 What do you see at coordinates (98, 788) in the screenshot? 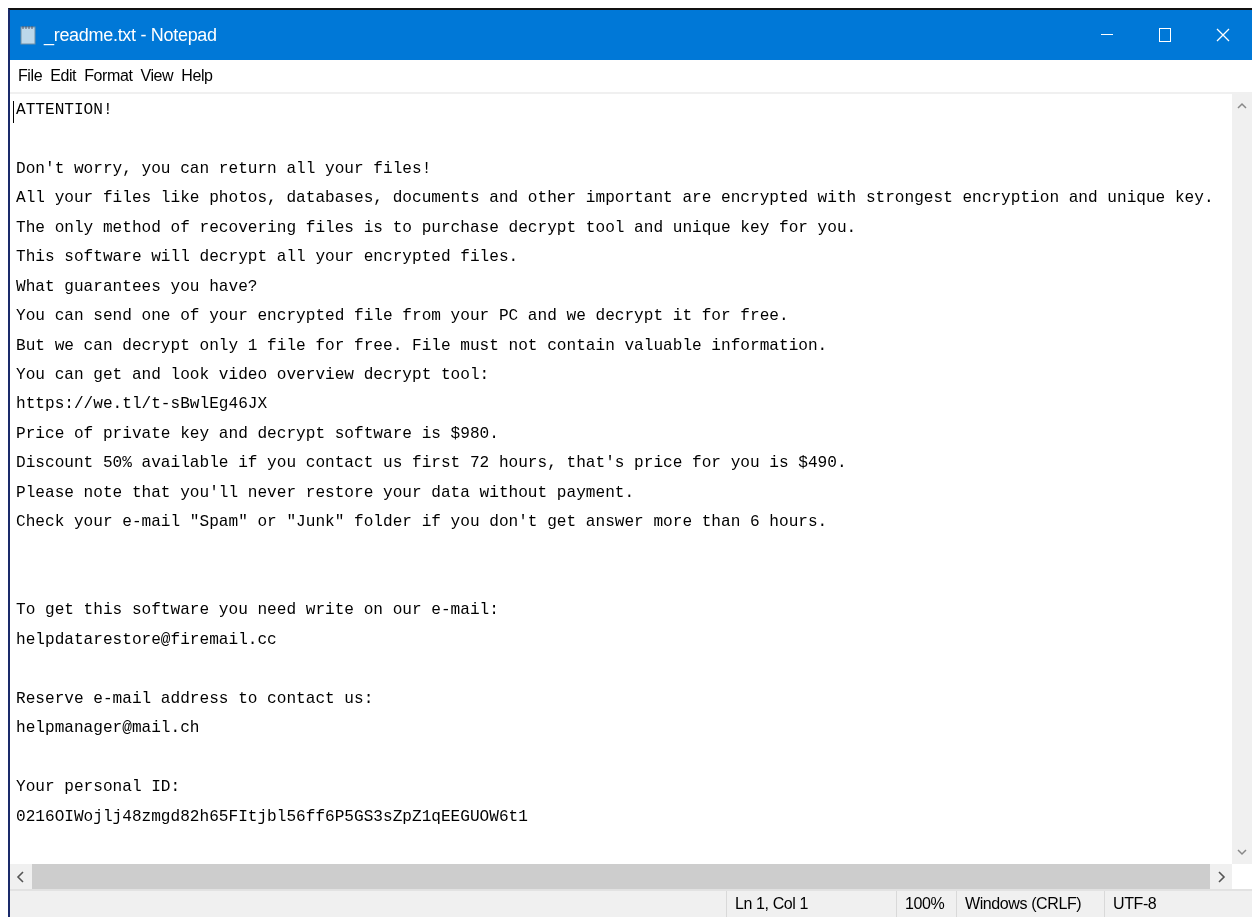
I see `text-line: Your personal ID:` at bounding box center [98, 788].